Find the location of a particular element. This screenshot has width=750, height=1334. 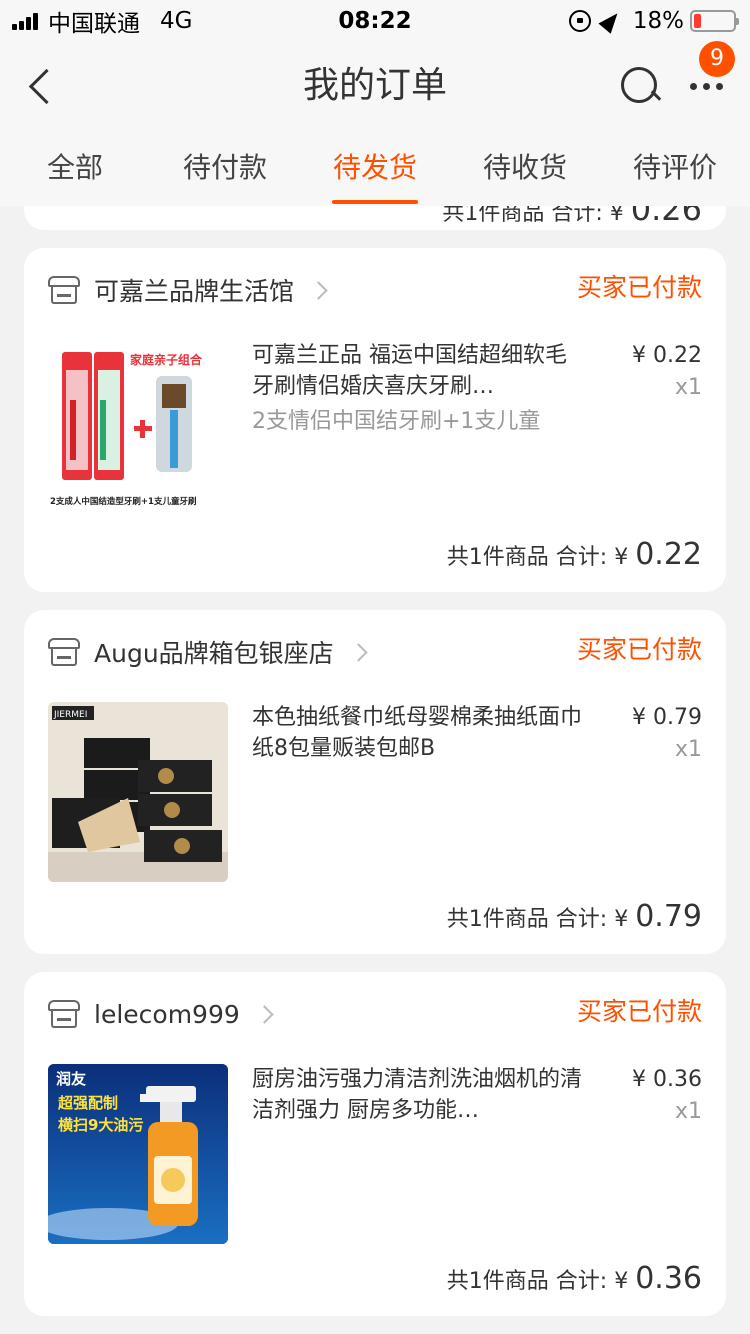

shop-link: Augu品牌箱包银座店 is located at coordinates (208, 652).